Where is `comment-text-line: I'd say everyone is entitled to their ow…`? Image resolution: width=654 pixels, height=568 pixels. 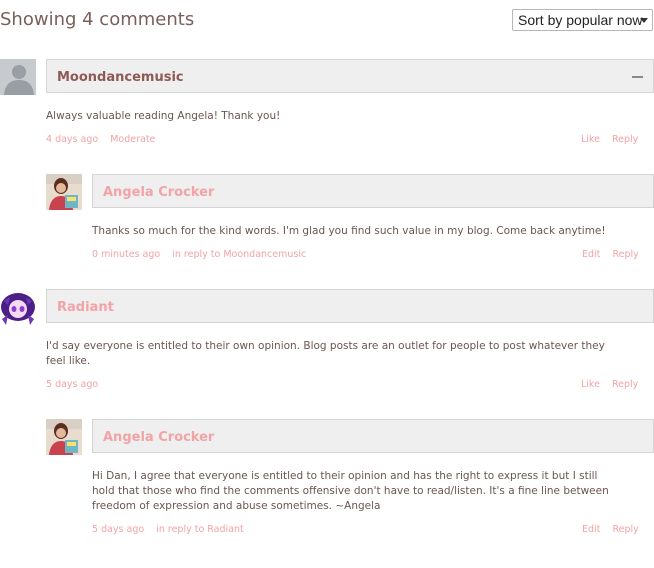 comment-text-line: I'd say everyone is entitled to their ow… is located at coordinates (325, 346).